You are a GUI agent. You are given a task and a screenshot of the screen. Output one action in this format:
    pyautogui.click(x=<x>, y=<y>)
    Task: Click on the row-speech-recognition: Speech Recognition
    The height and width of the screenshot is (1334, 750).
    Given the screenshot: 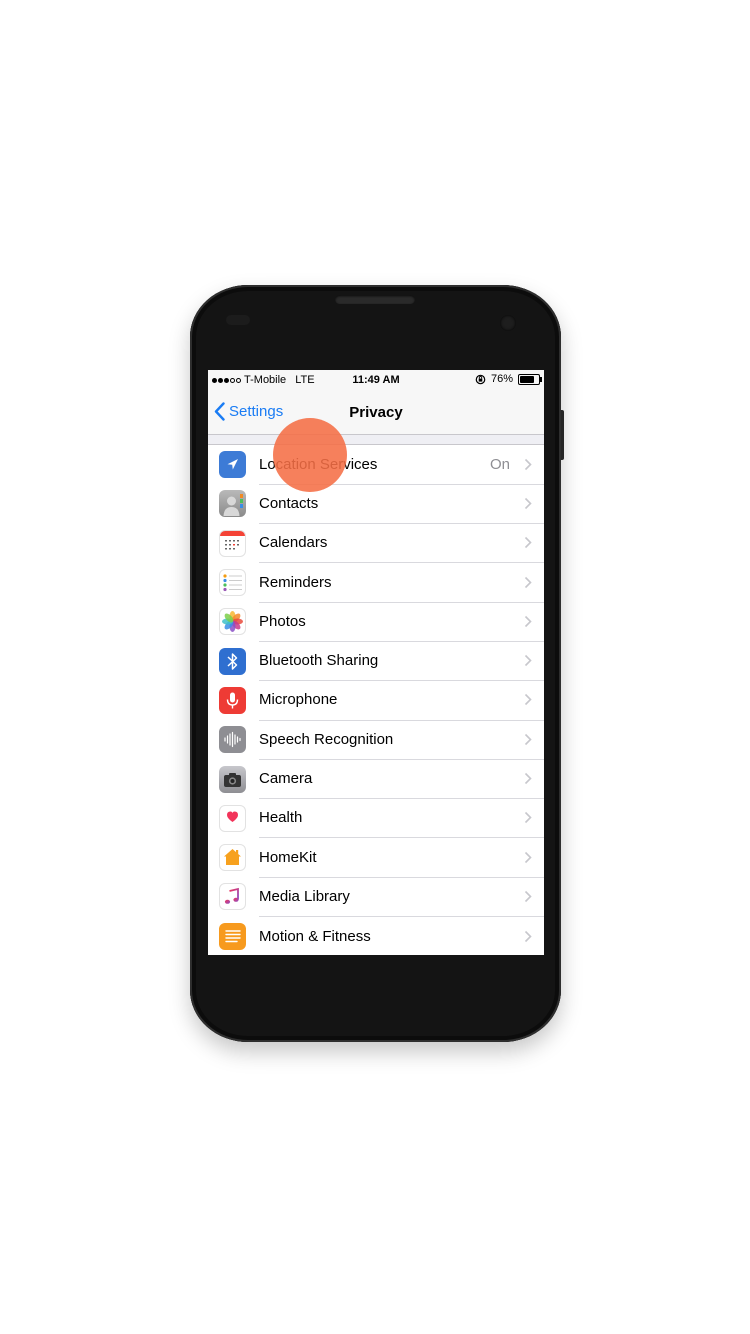 What is the action you would take?
    pyautogui.click(x=376, y=740)
    